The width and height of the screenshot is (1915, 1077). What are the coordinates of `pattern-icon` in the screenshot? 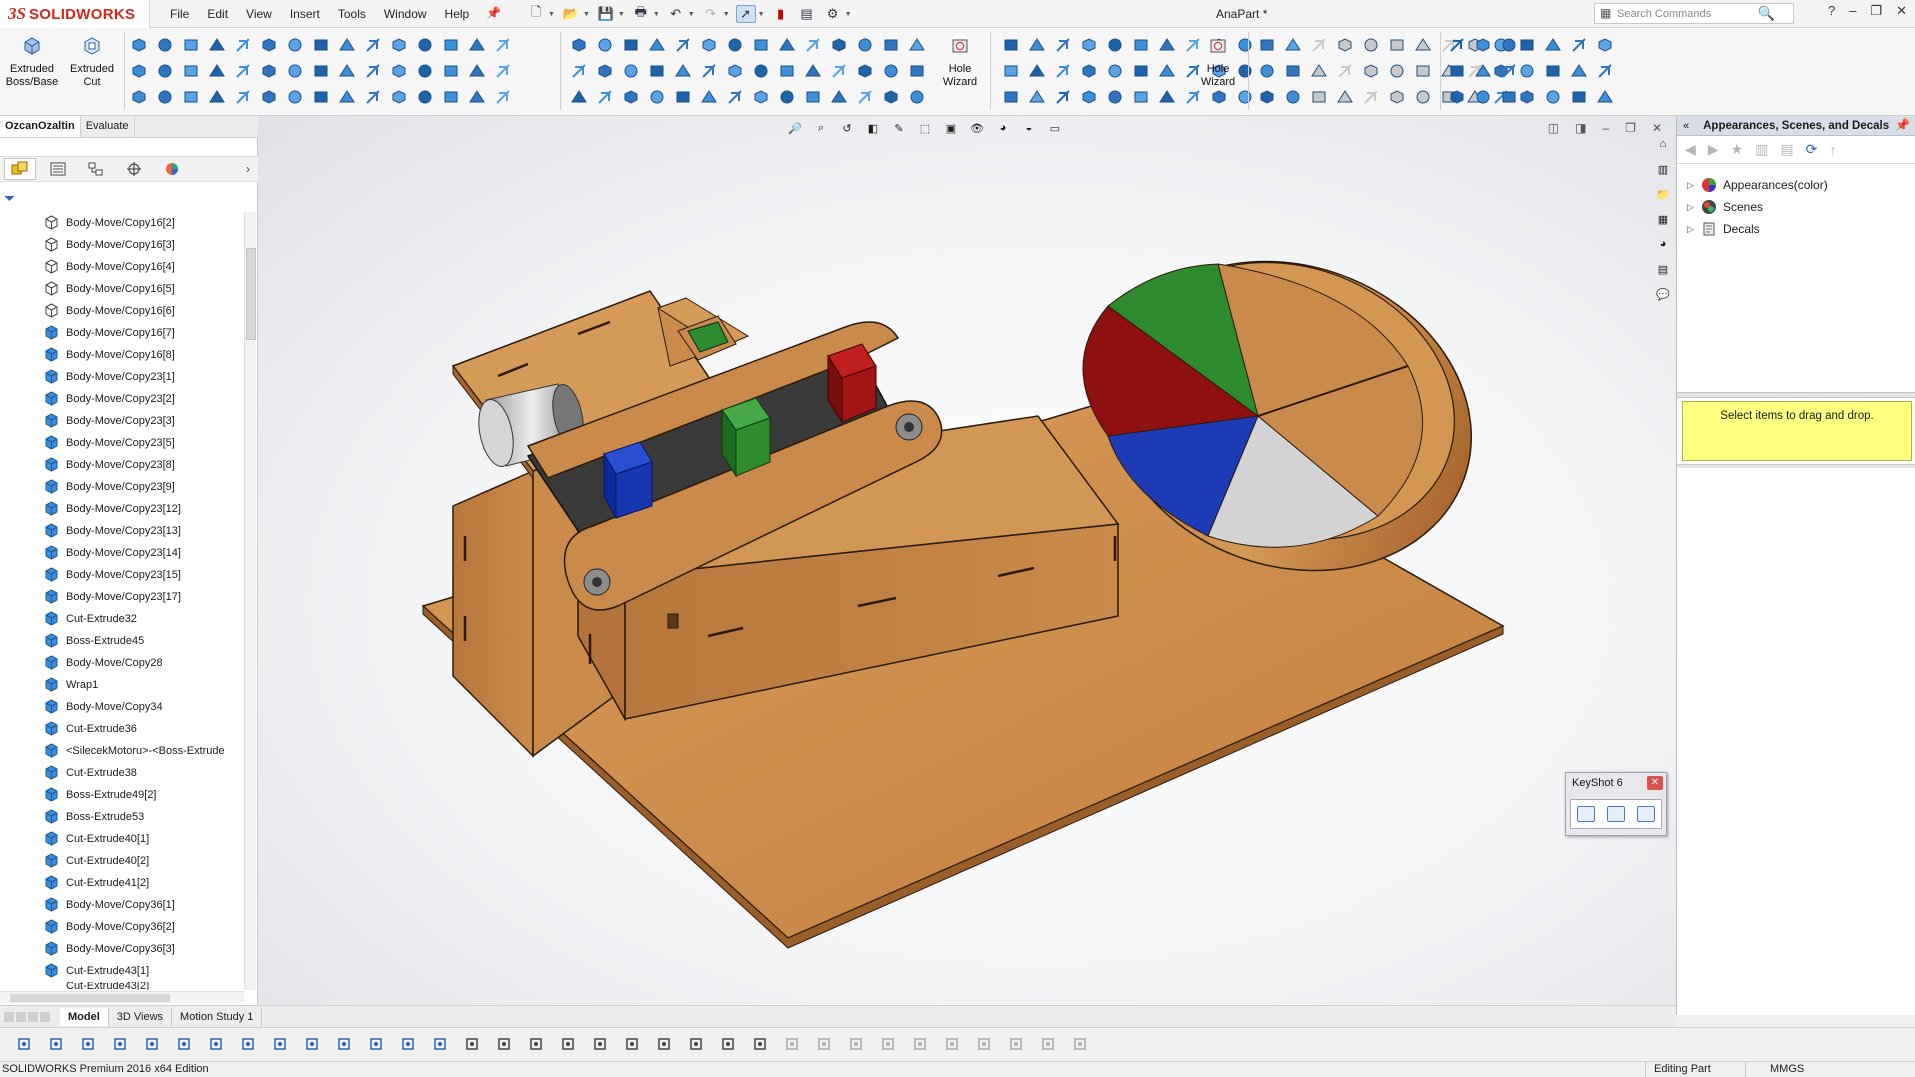 It's located at (1266, 70).